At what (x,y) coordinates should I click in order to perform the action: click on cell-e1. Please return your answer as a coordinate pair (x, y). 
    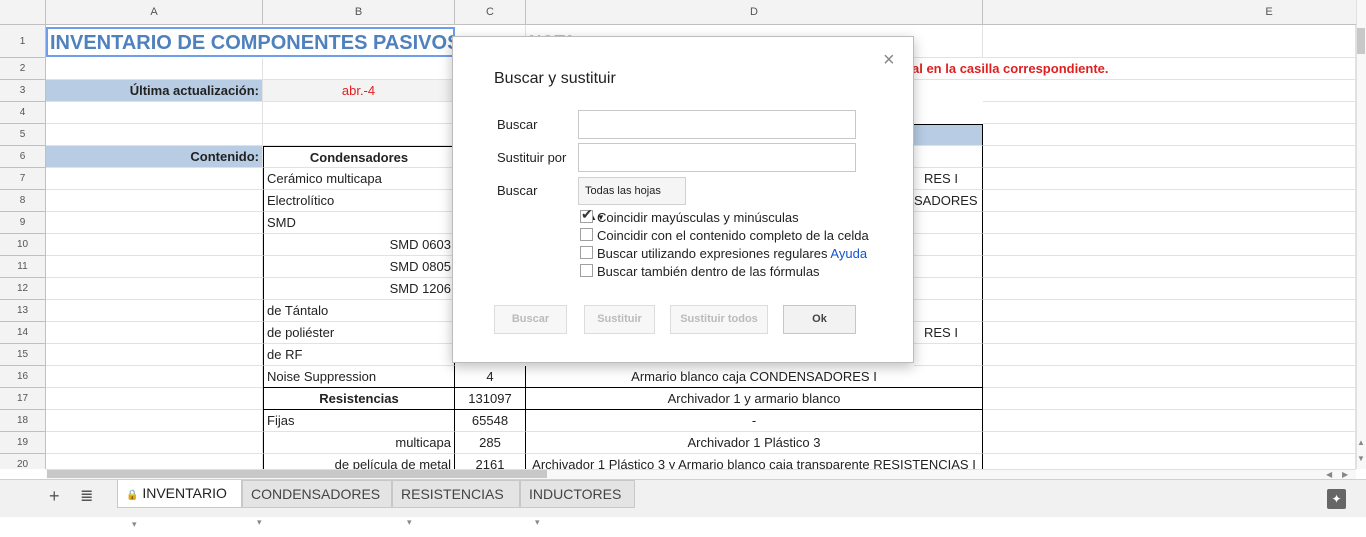
    Looking at the image, I should click on (1169, 41).